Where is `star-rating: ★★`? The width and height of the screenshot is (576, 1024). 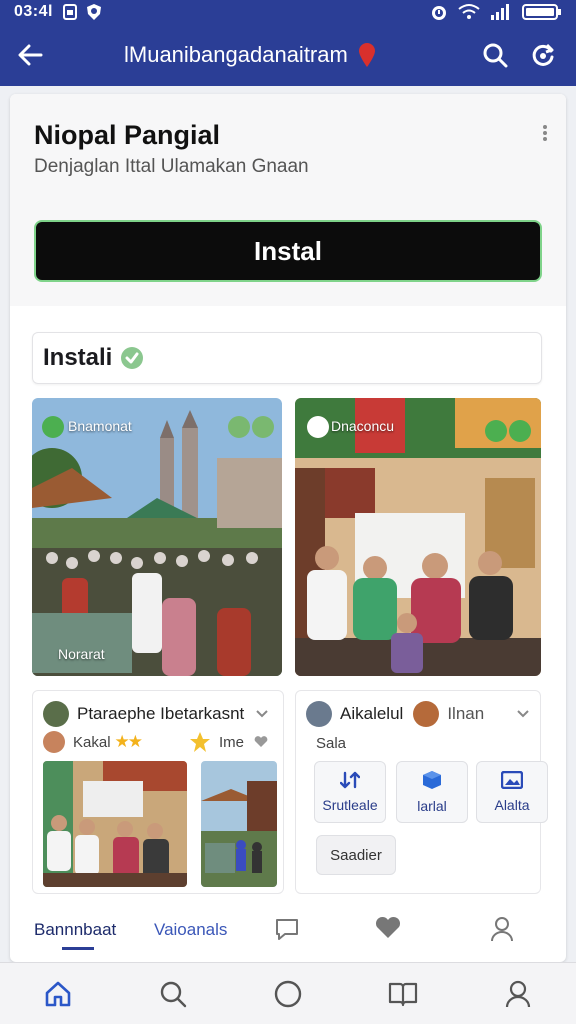
star-rating: ★★ is located at coordinates (129, 741).